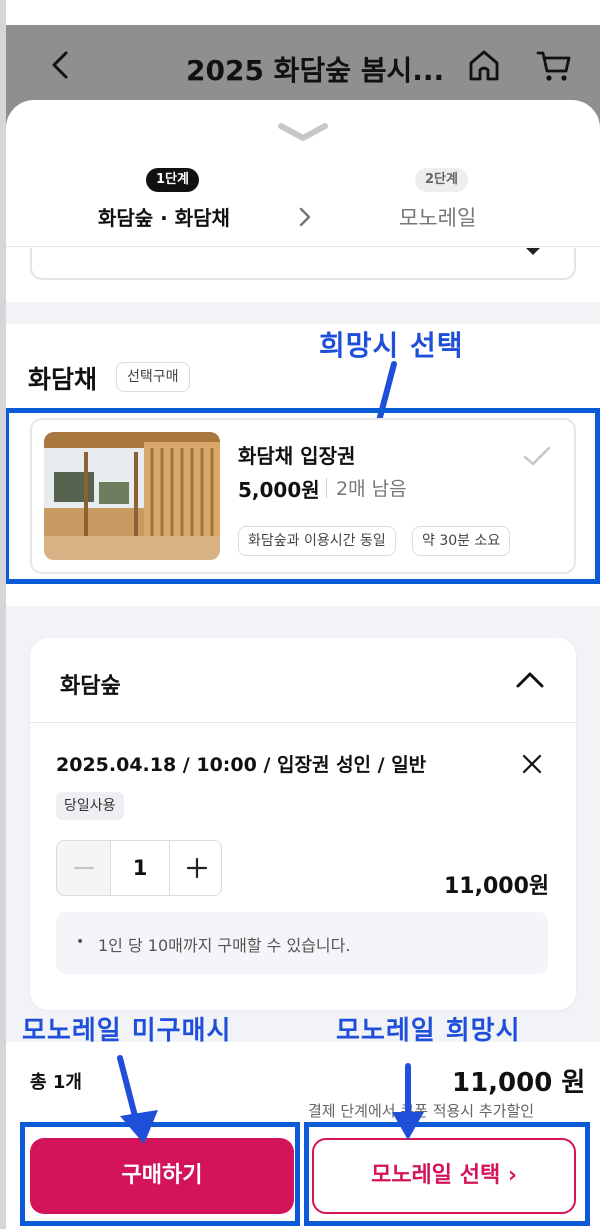 Image resolution: width=600 pixels, height=1229 pixels. I want to click on section-title: 화담채, so click(63, 379).